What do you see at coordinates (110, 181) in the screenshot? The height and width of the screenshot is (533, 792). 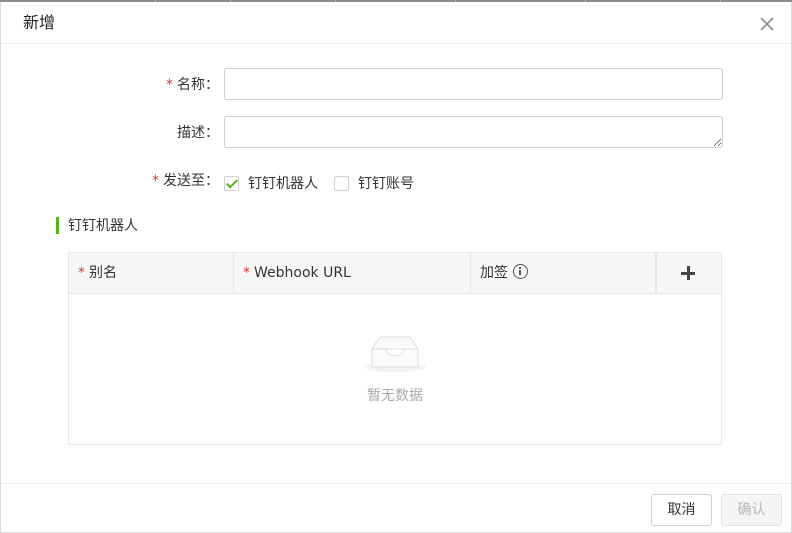 I see `send-to-label: * 发送至：` at bounding box center [110, 181].